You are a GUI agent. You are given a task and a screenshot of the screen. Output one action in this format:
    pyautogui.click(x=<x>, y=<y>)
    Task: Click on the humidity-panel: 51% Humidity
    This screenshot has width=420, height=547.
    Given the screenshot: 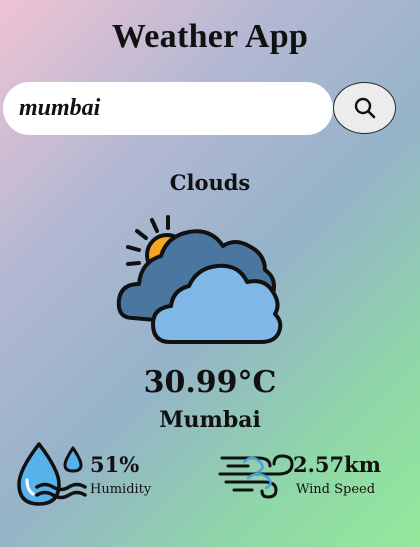 What is the action you would take?
    pyautogui.click(x=110, y=475)
    